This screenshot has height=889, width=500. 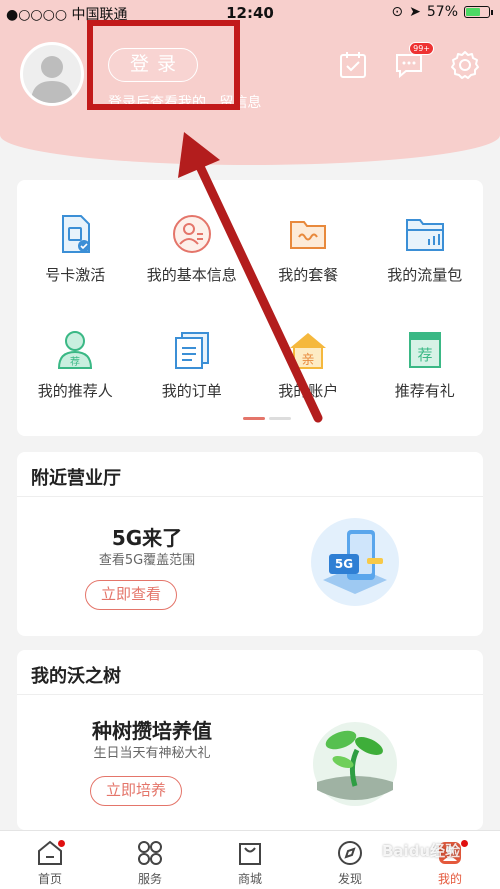 What do you see at coordinates (424, 235) in the screenshot?
I see `data-folder-icon` at bounding box center [424, 235].